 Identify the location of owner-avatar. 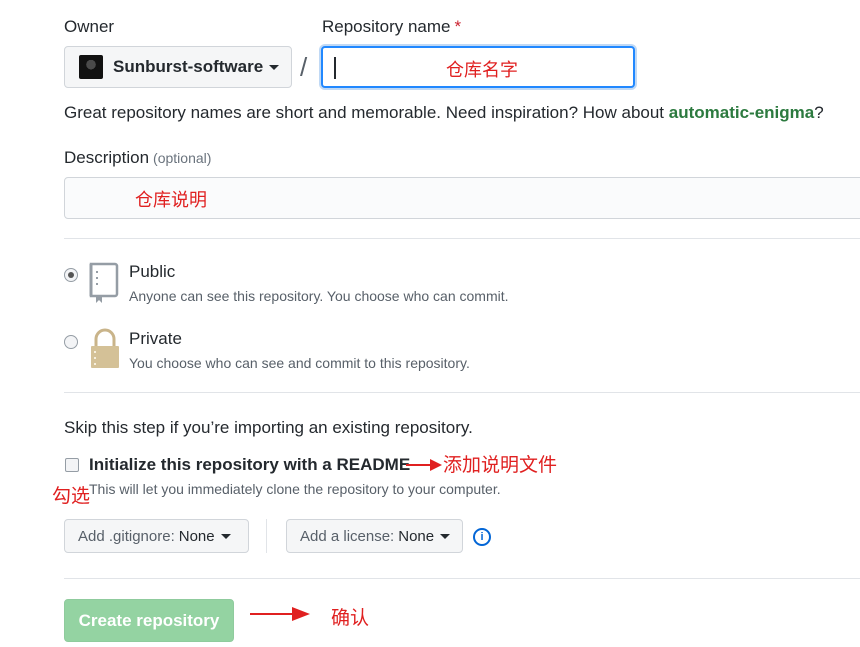
(91, 67).